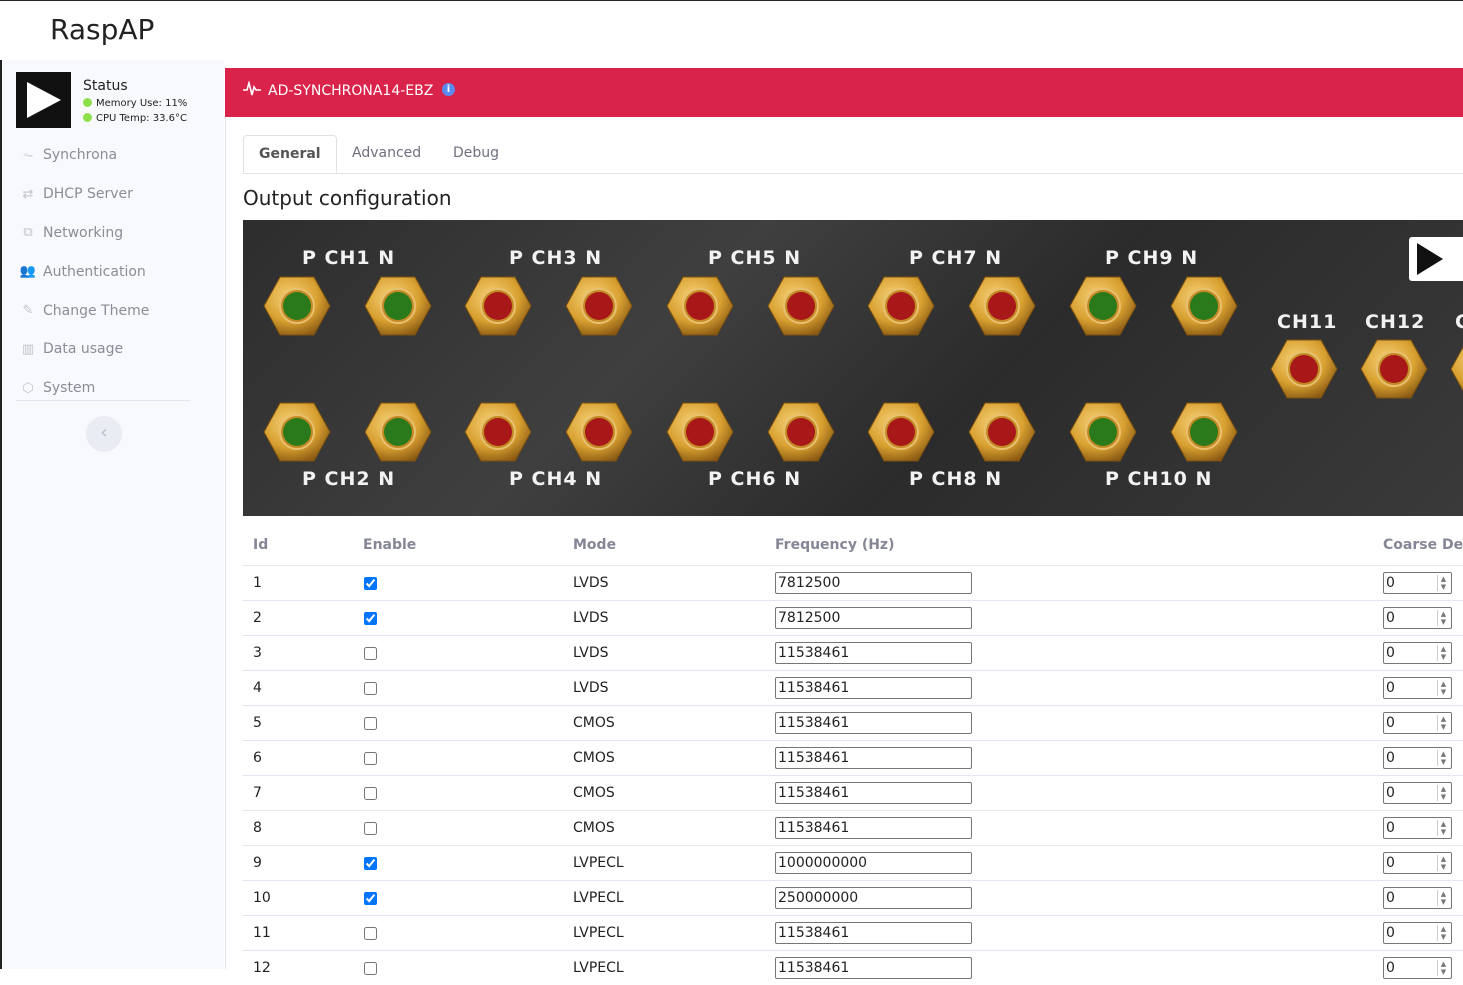  Describe the element at coordinates (664, 968) in the screenshot. I see `output-mode: LVPECL` at that location.